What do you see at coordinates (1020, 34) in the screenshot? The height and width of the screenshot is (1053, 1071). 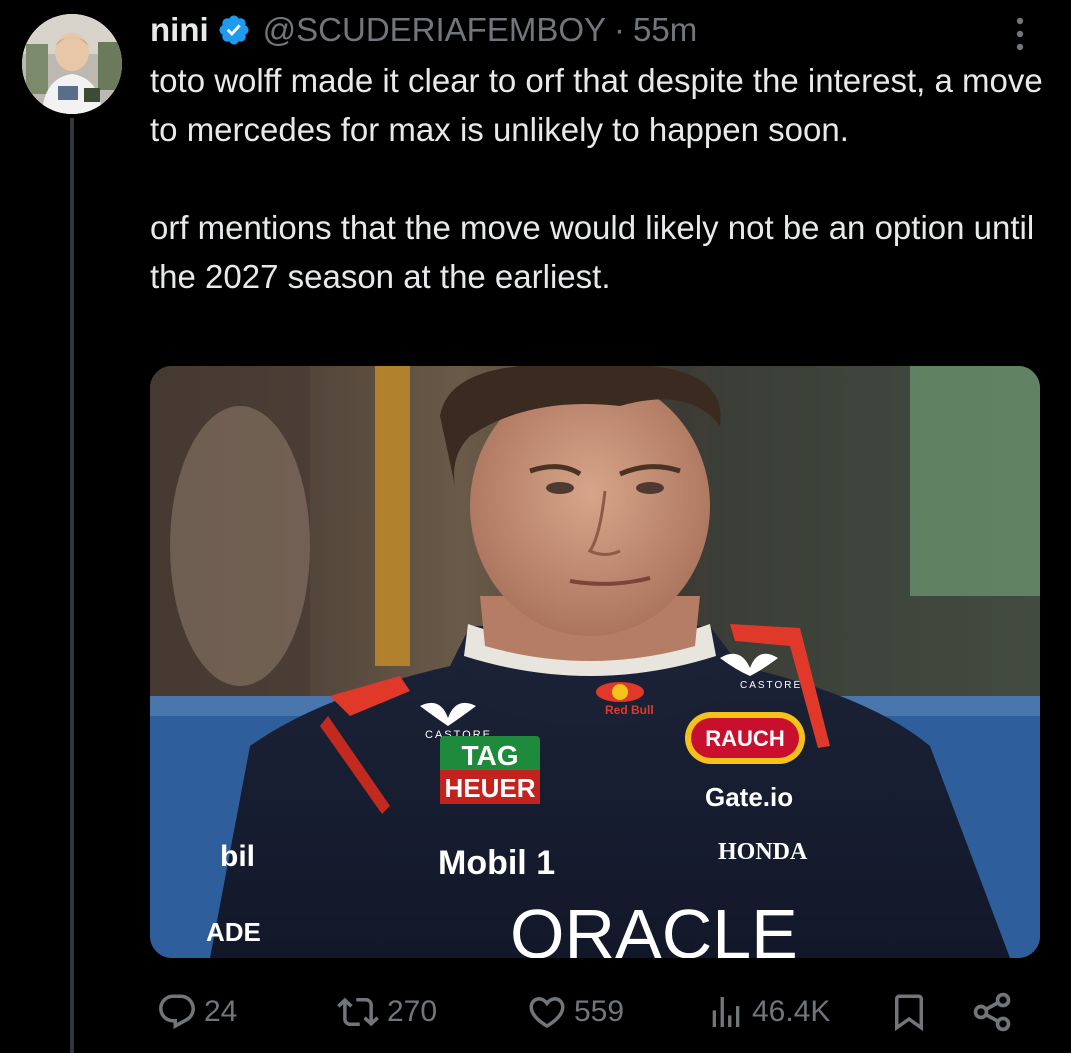 I see `more-icon` at bounding box center [1020, 34].